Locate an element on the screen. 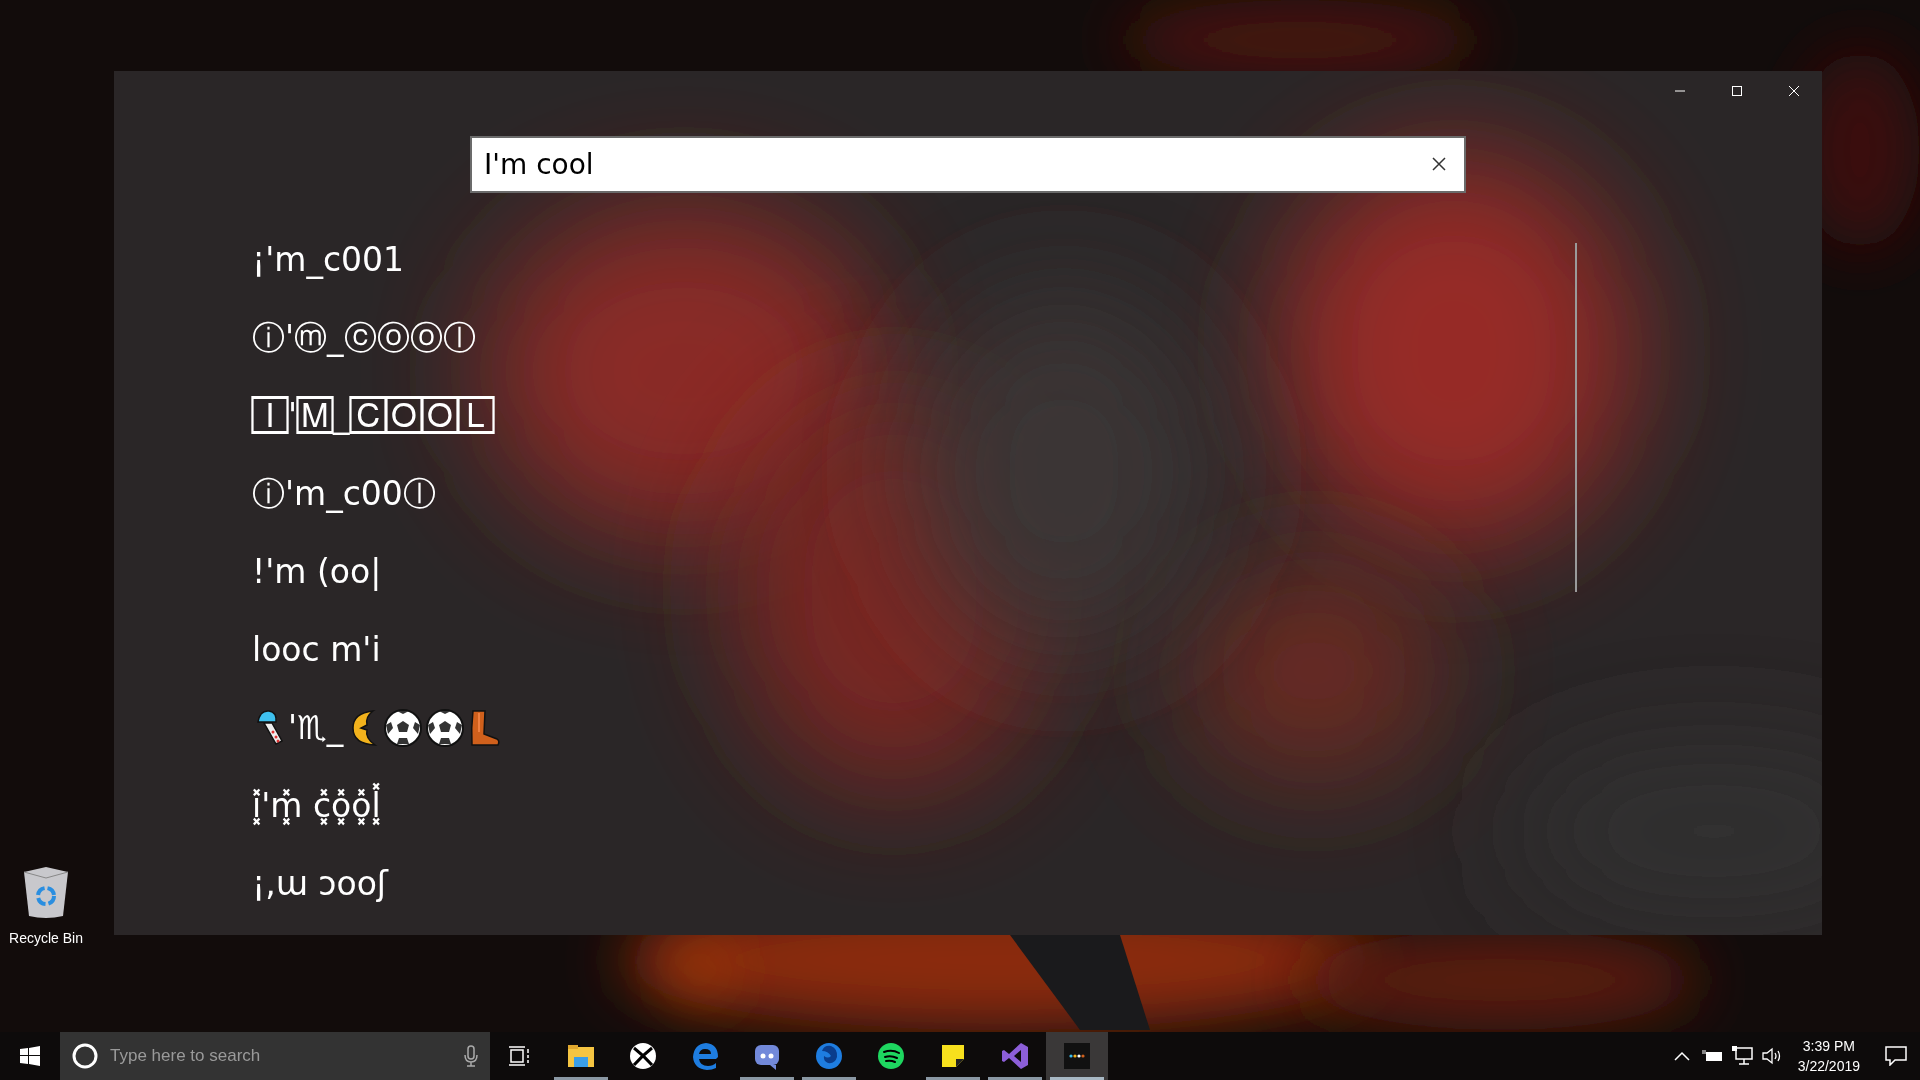 The height and width of the screenshot is (1080, 1920). result-item: 🄸'🄼_🄲🄾🄾🄻 is located at coordinates (1037, 416).